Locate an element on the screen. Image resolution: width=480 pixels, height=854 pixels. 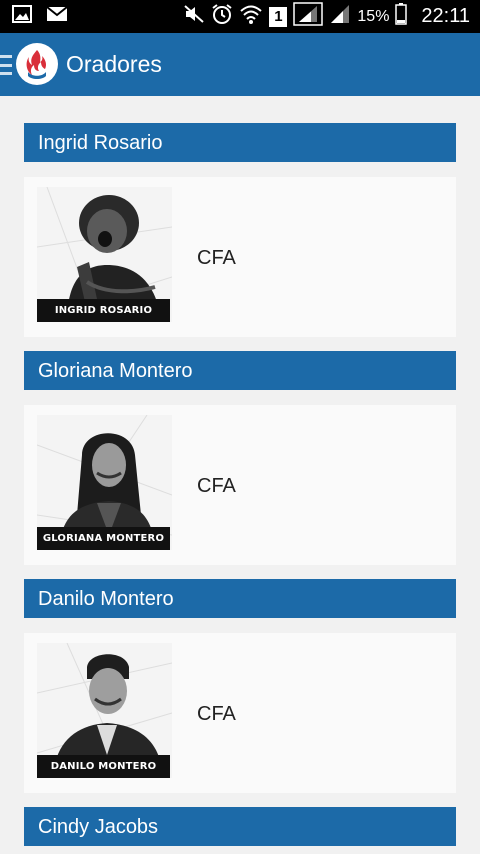
signal-strength-icon is located at coordinates (308, 16).